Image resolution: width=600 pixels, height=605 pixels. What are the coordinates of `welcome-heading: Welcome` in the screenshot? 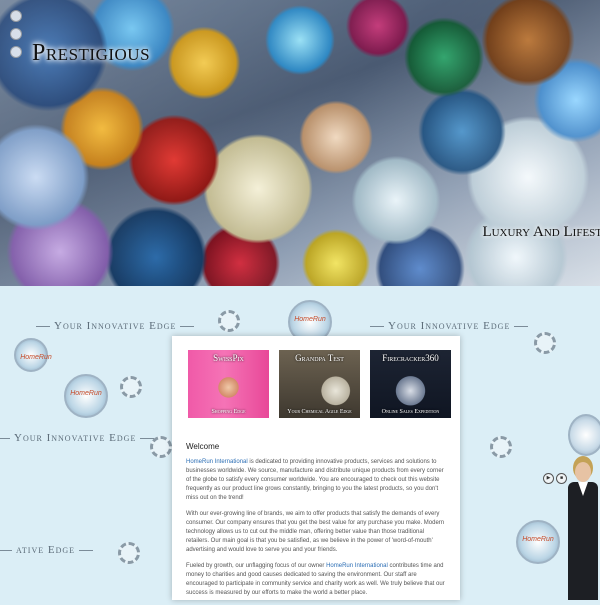 It's located at (203, 446).